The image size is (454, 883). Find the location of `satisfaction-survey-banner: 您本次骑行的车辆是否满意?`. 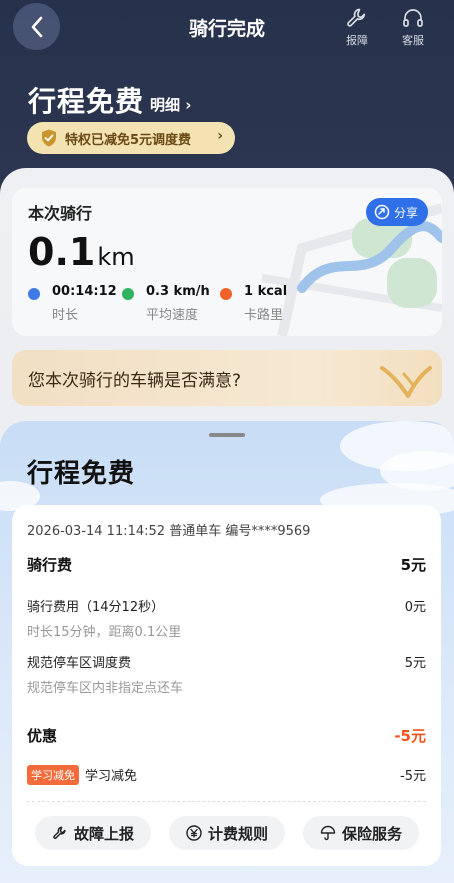

satisfaction-survey-banner: 您本次骑行的车辆是否满意? is located at coordinates (227, 378).